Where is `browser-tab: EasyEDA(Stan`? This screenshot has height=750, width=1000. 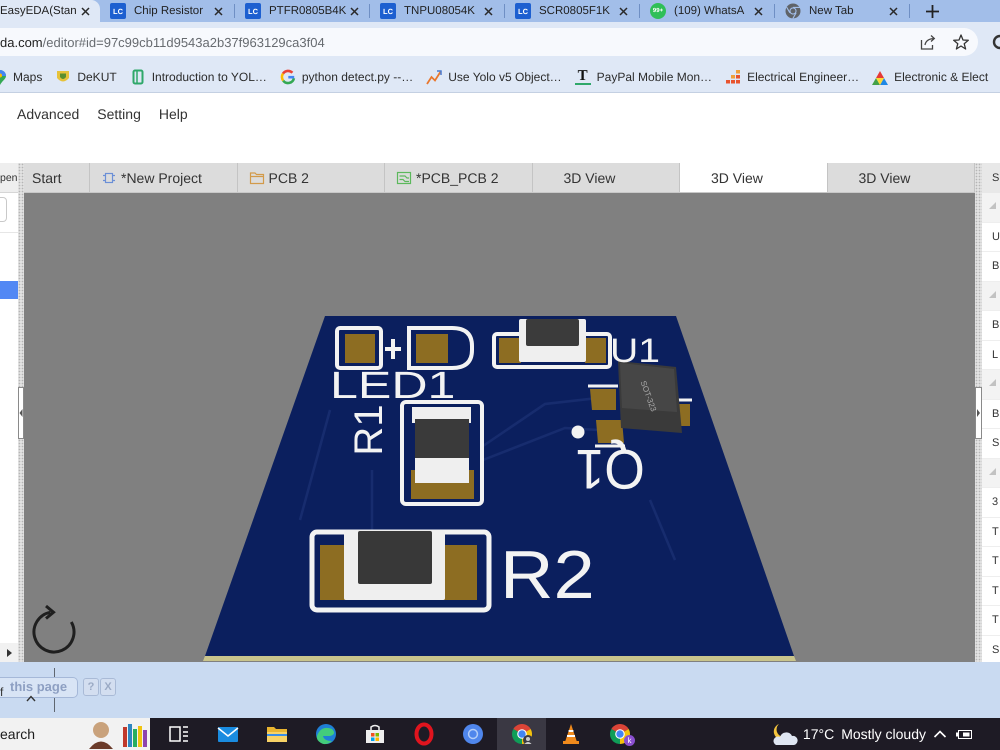 browser-tab: EasyEDA(Stan is located at coordinates (50, 11).